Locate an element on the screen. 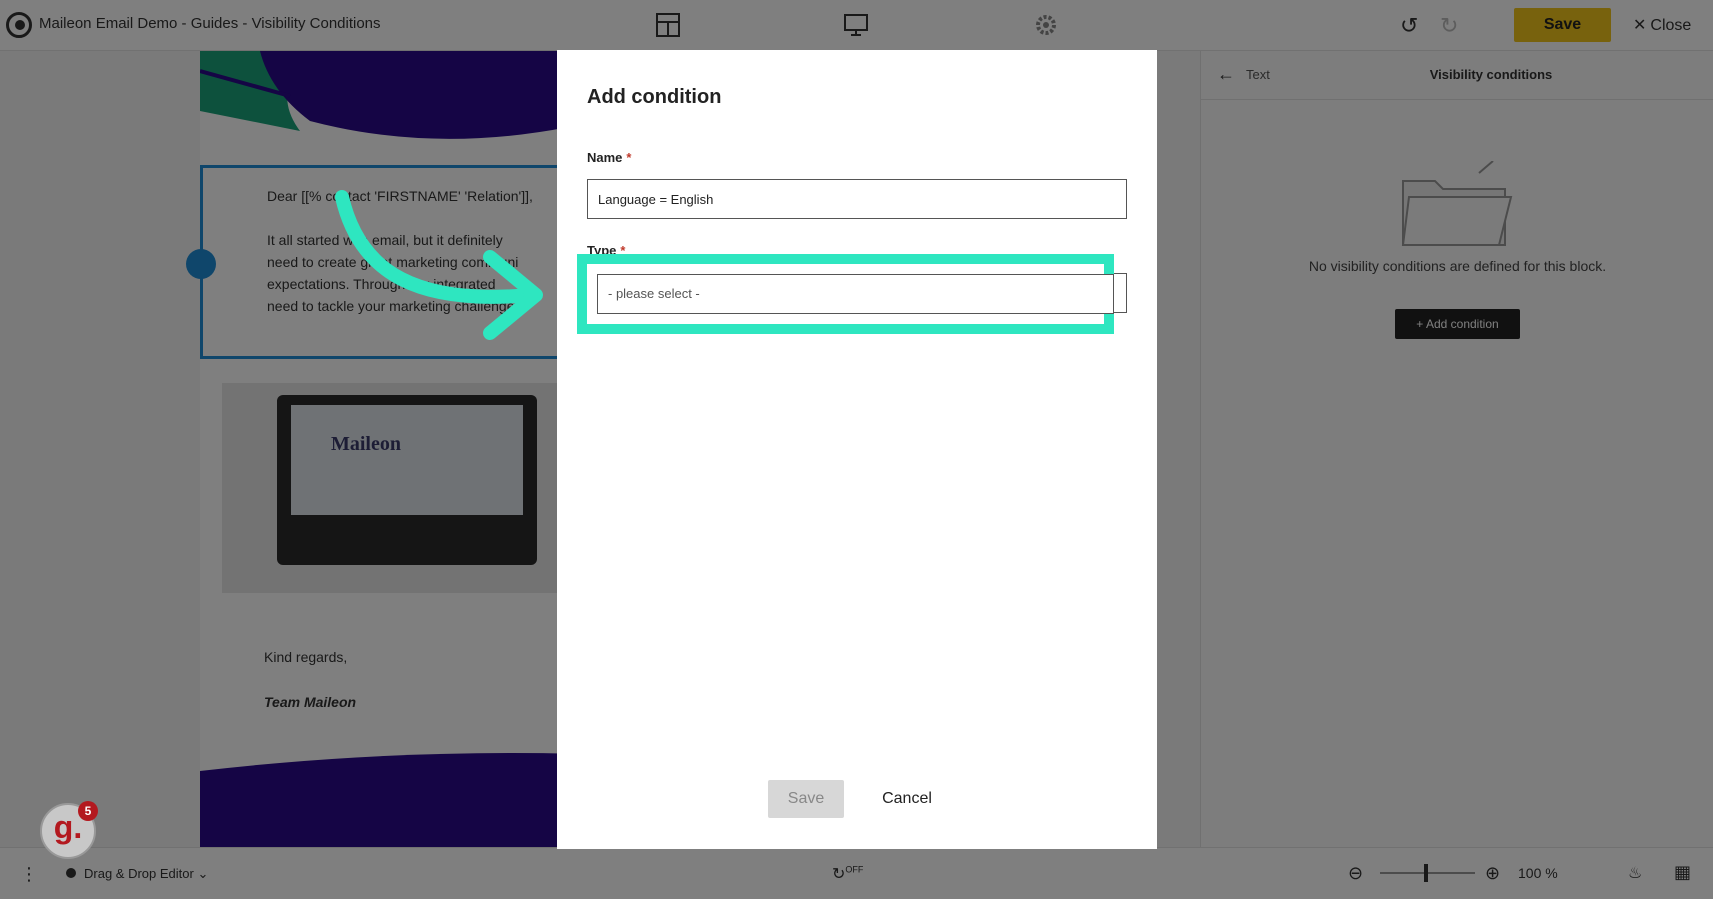 This screenshot has width=1713, height=900. guide-highlight-frame: - please select - is located at coordinates (845, 294).